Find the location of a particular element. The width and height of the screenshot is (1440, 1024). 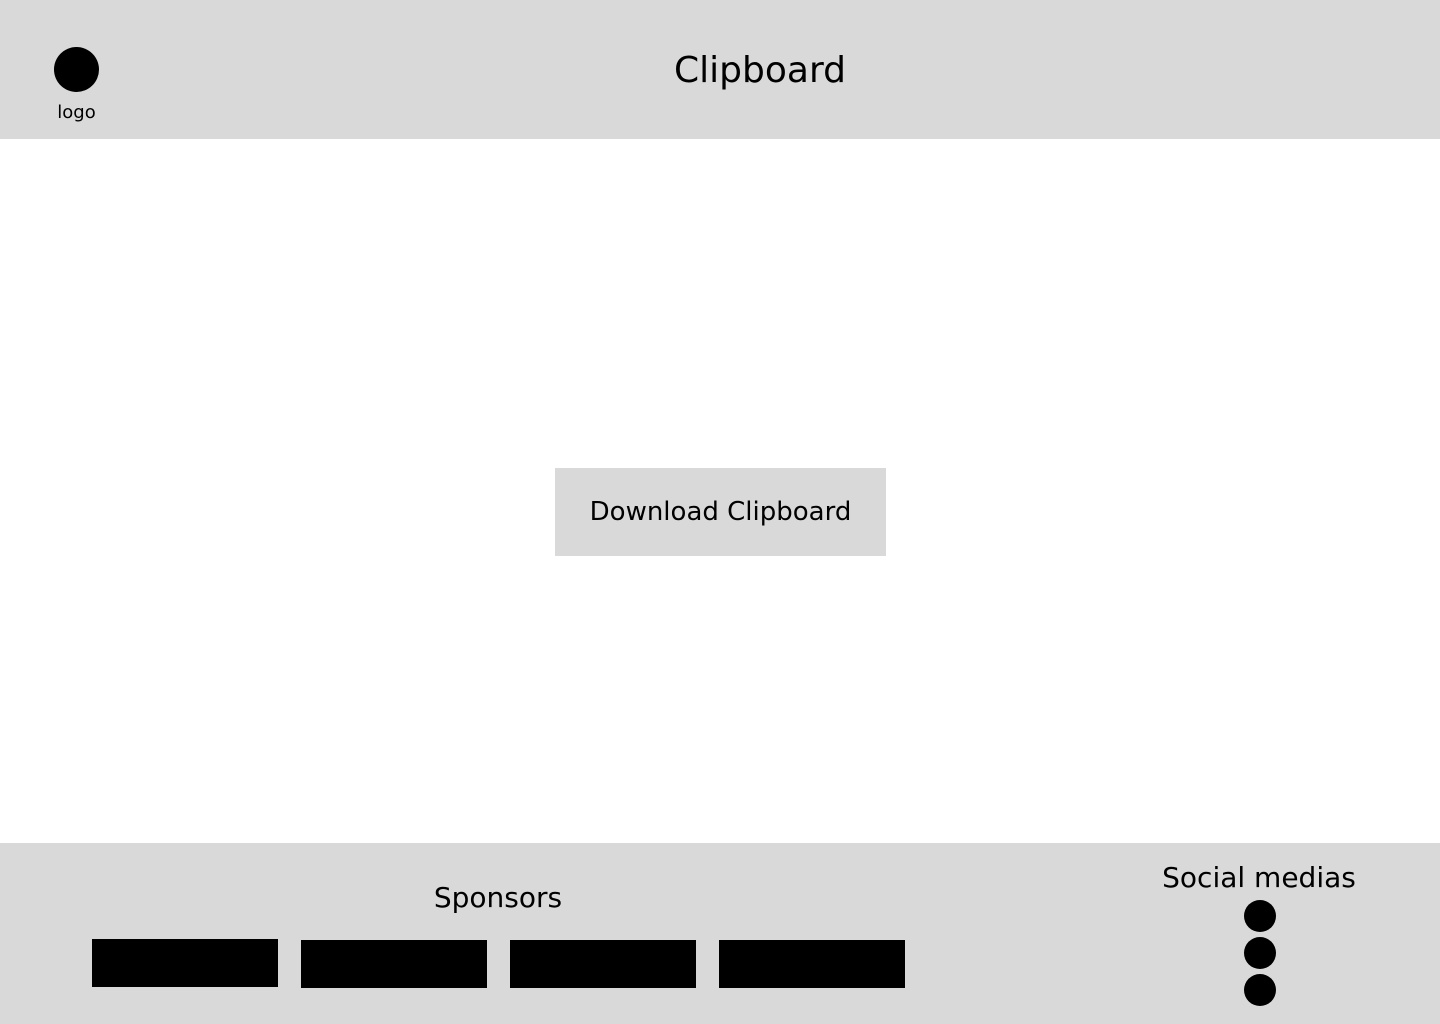

sponsors-title: Sponsors is located at coordinates (498, 897).